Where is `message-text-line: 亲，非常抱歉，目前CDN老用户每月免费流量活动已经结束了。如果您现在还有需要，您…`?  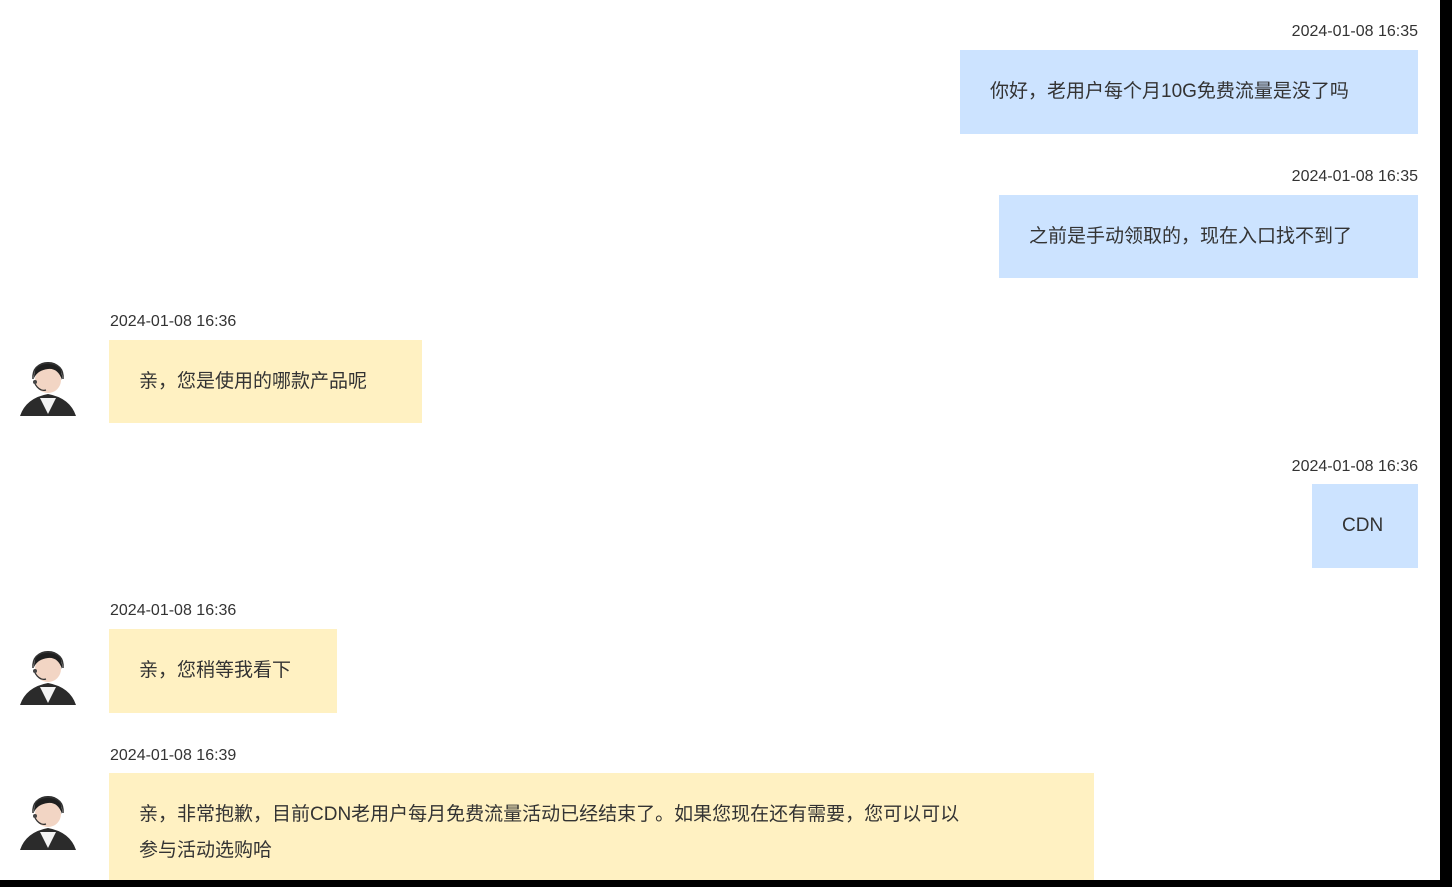
message-text-line: 亲，非常抱歉，目前CDN老用户每月免费流量活动已经结束了。如果您现在还有需要，您… is located at coordinates (549, 814).